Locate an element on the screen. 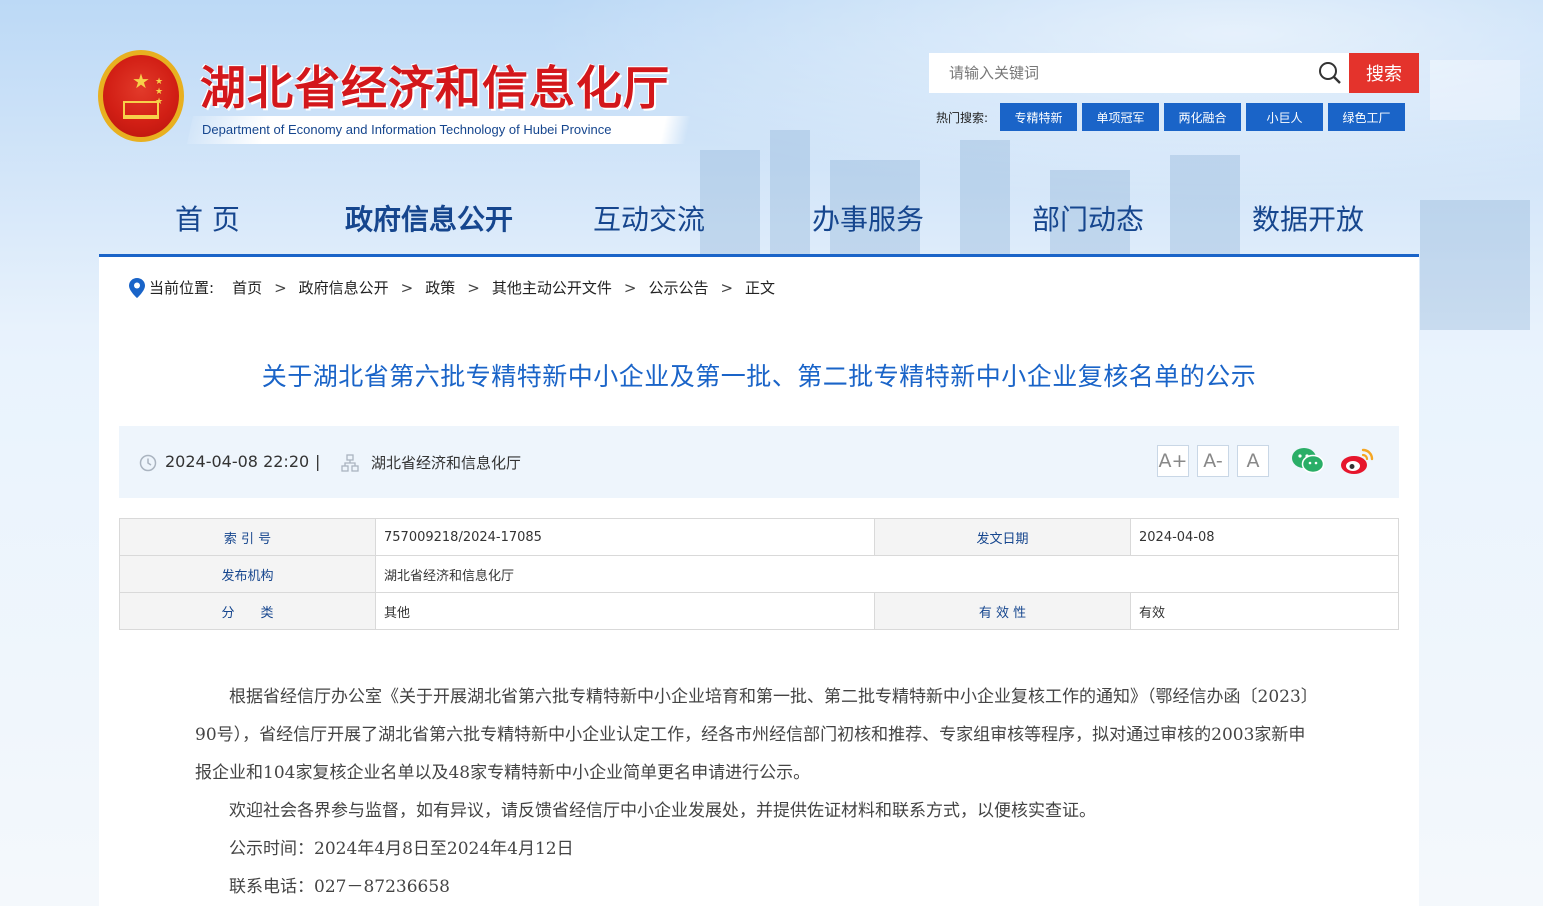 This screenshot has height=906, width=1543. nav-item-open-data: 数据开放 is located at coordinates (1308, 218).